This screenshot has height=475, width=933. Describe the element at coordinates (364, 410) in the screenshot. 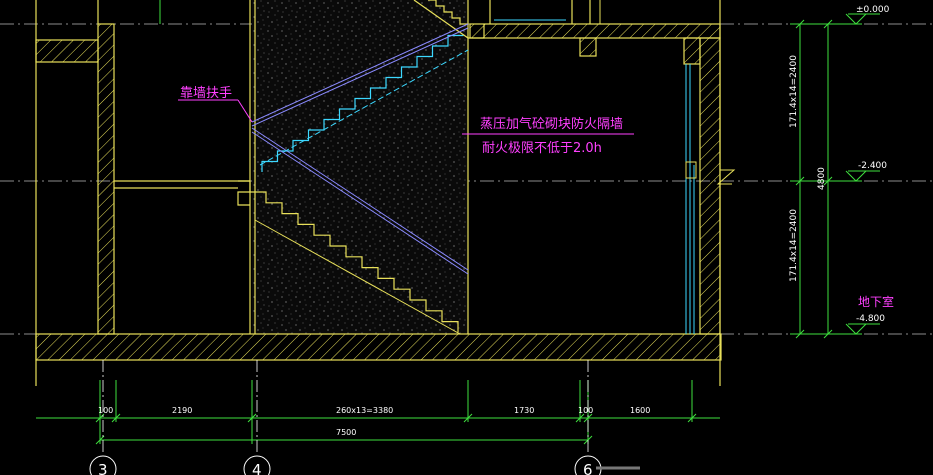

I see `dim-seg3: 260x13=3380` at that location.